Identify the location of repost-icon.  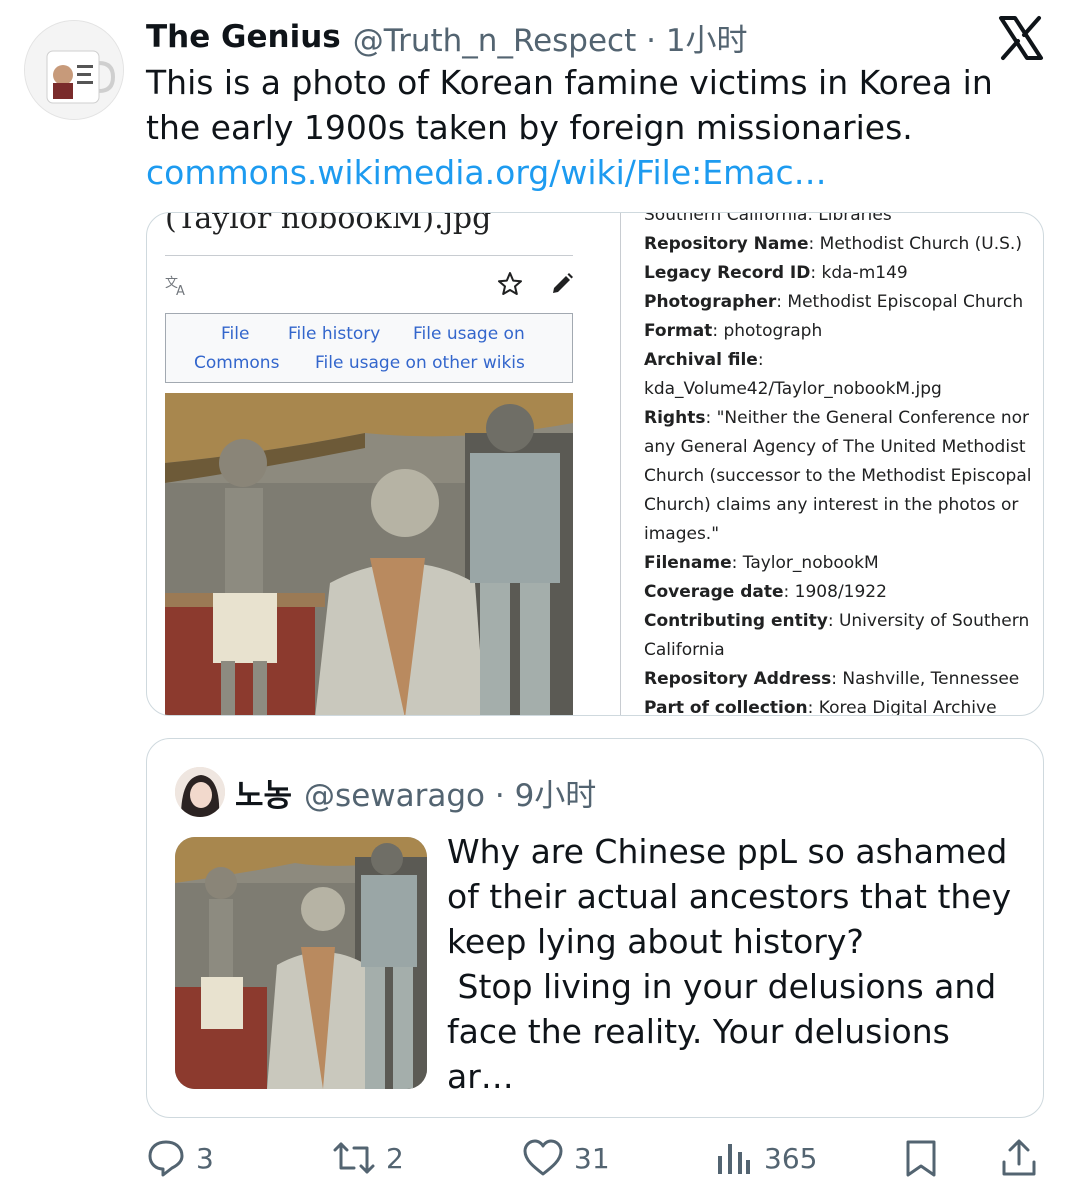
(354, 1158).